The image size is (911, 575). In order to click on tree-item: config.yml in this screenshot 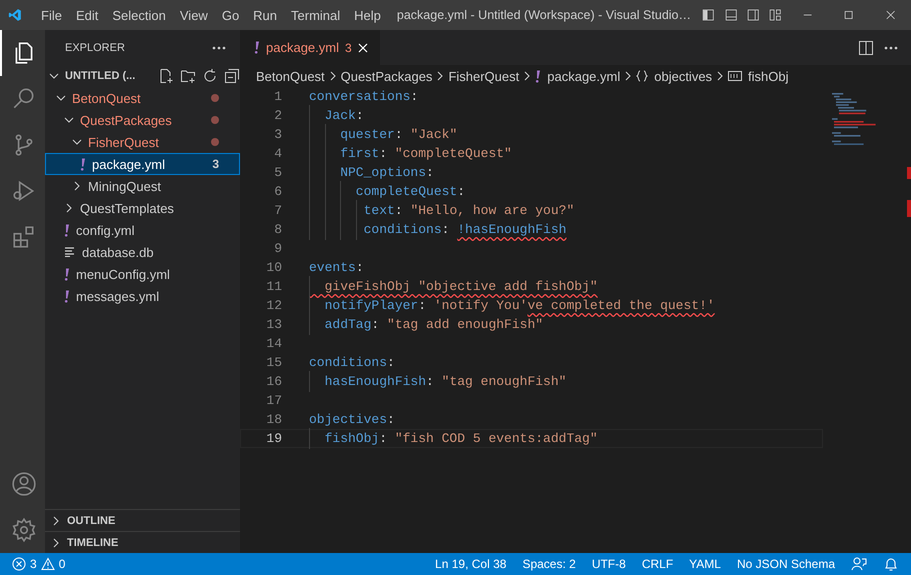, I will do `click(142, 230)`.